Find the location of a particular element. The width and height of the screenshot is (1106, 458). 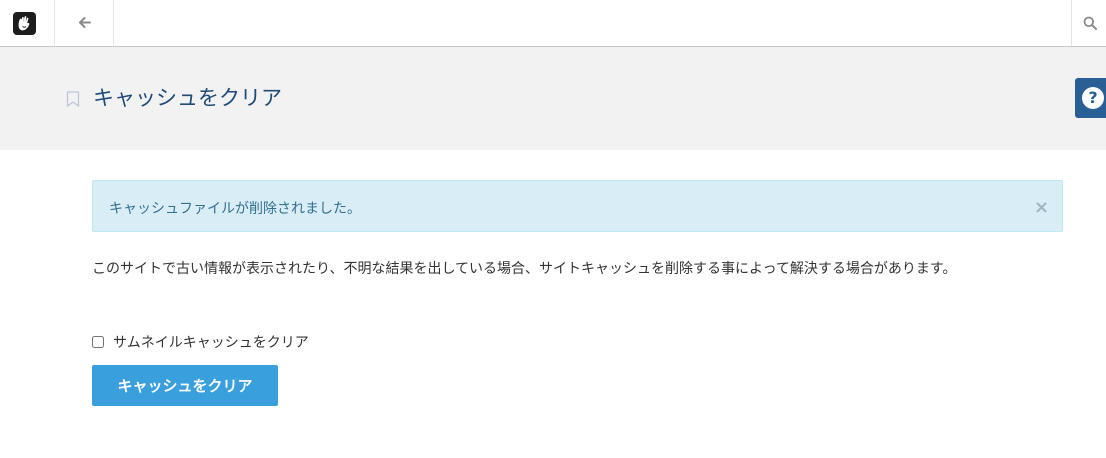

page-title: キャッシュをクリア is located at coordinates (187, 98).